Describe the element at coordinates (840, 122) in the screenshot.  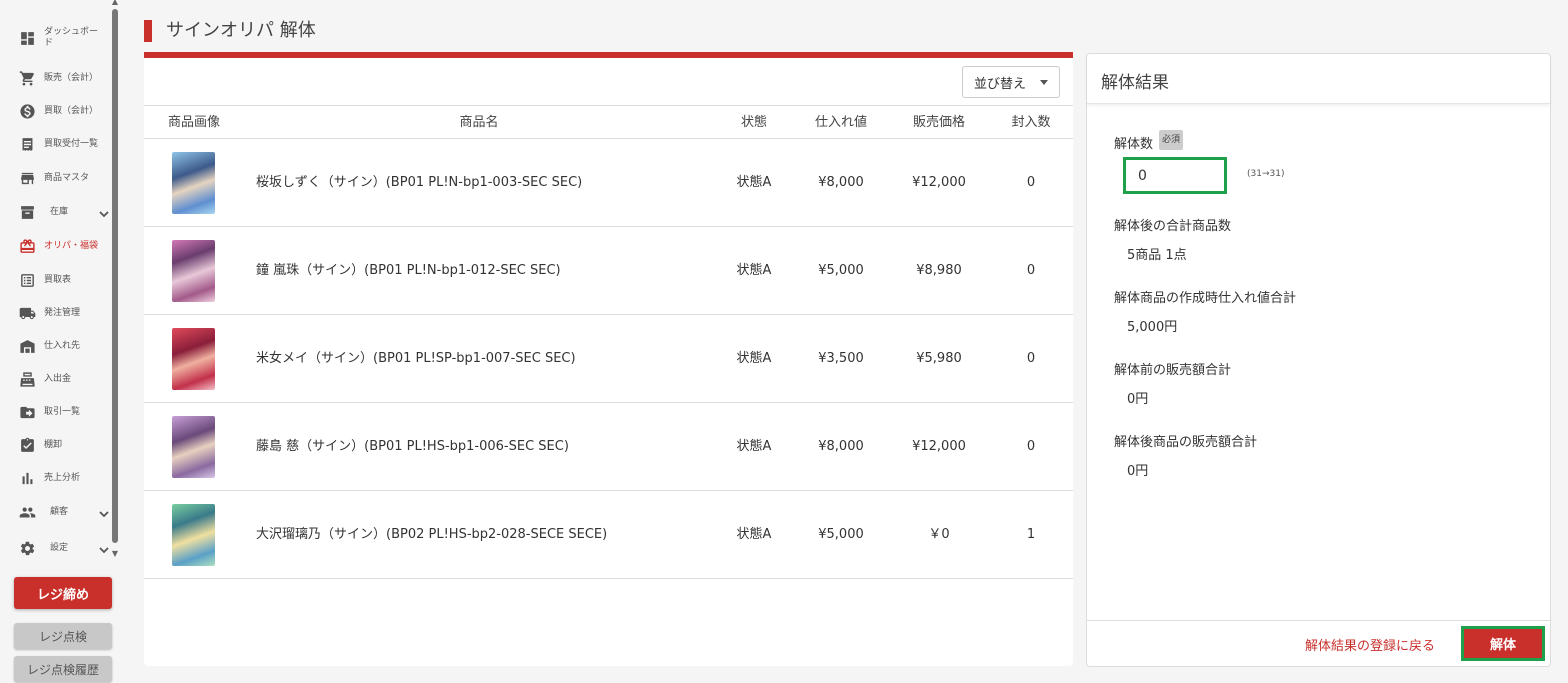
I see `column-header-cost: 仕入れ値` at that location.